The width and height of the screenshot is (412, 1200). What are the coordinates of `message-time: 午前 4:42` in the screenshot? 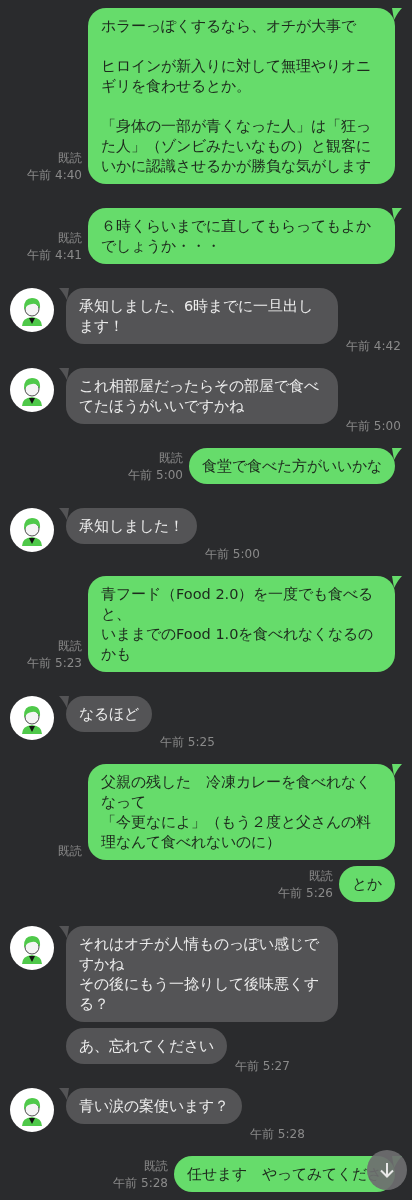 It's located at (373, 346).